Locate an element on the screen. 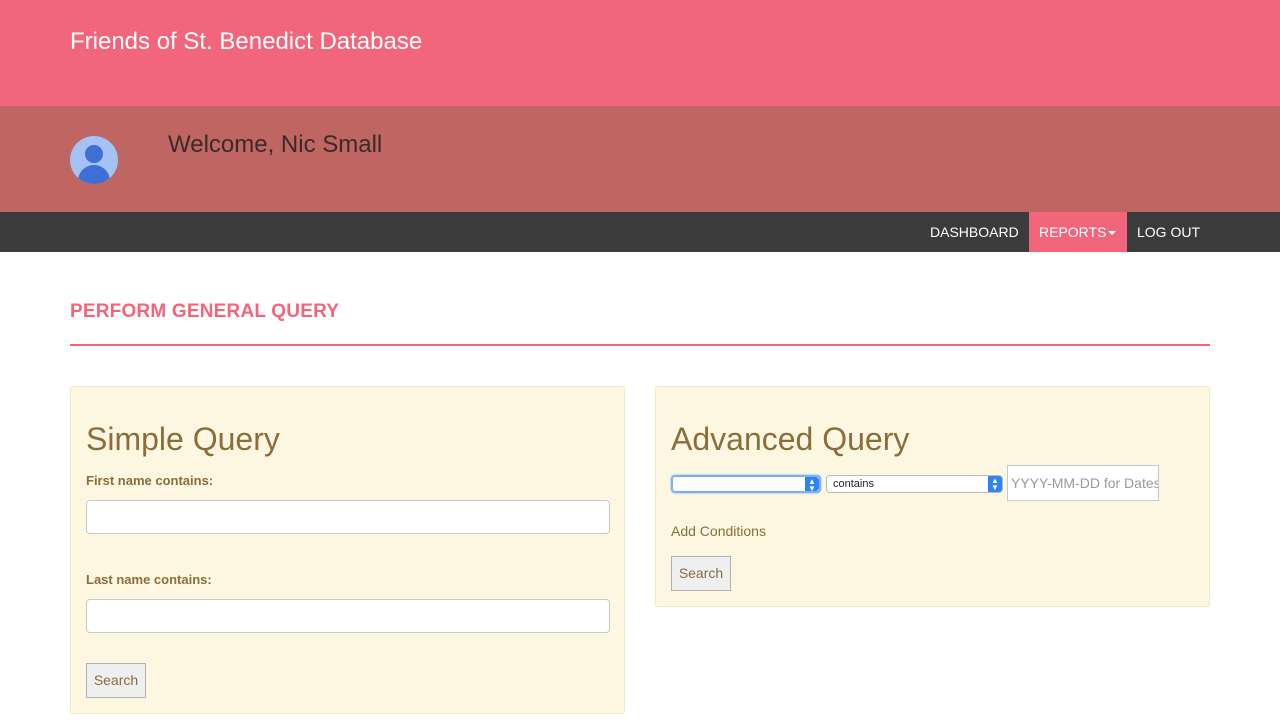 This screenshot has width=1280, height=720. last-name-label: Last name contains: is located at coordinates (149, 579).